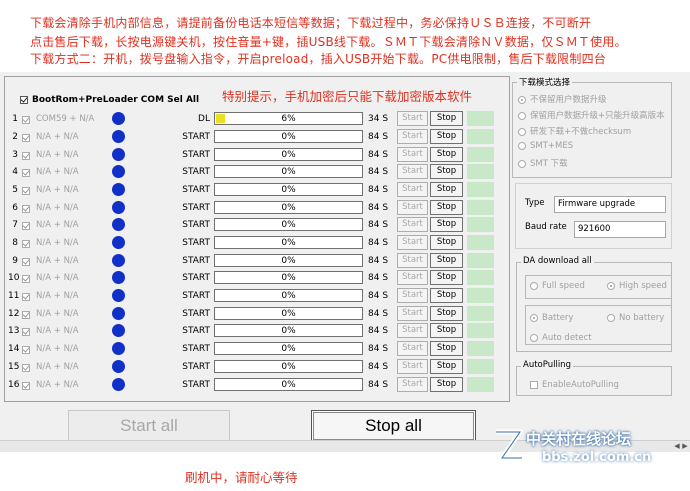  Describe the element at coordinates (558, 318) in the screenshot. I see `battery-label: Battery` at that location.